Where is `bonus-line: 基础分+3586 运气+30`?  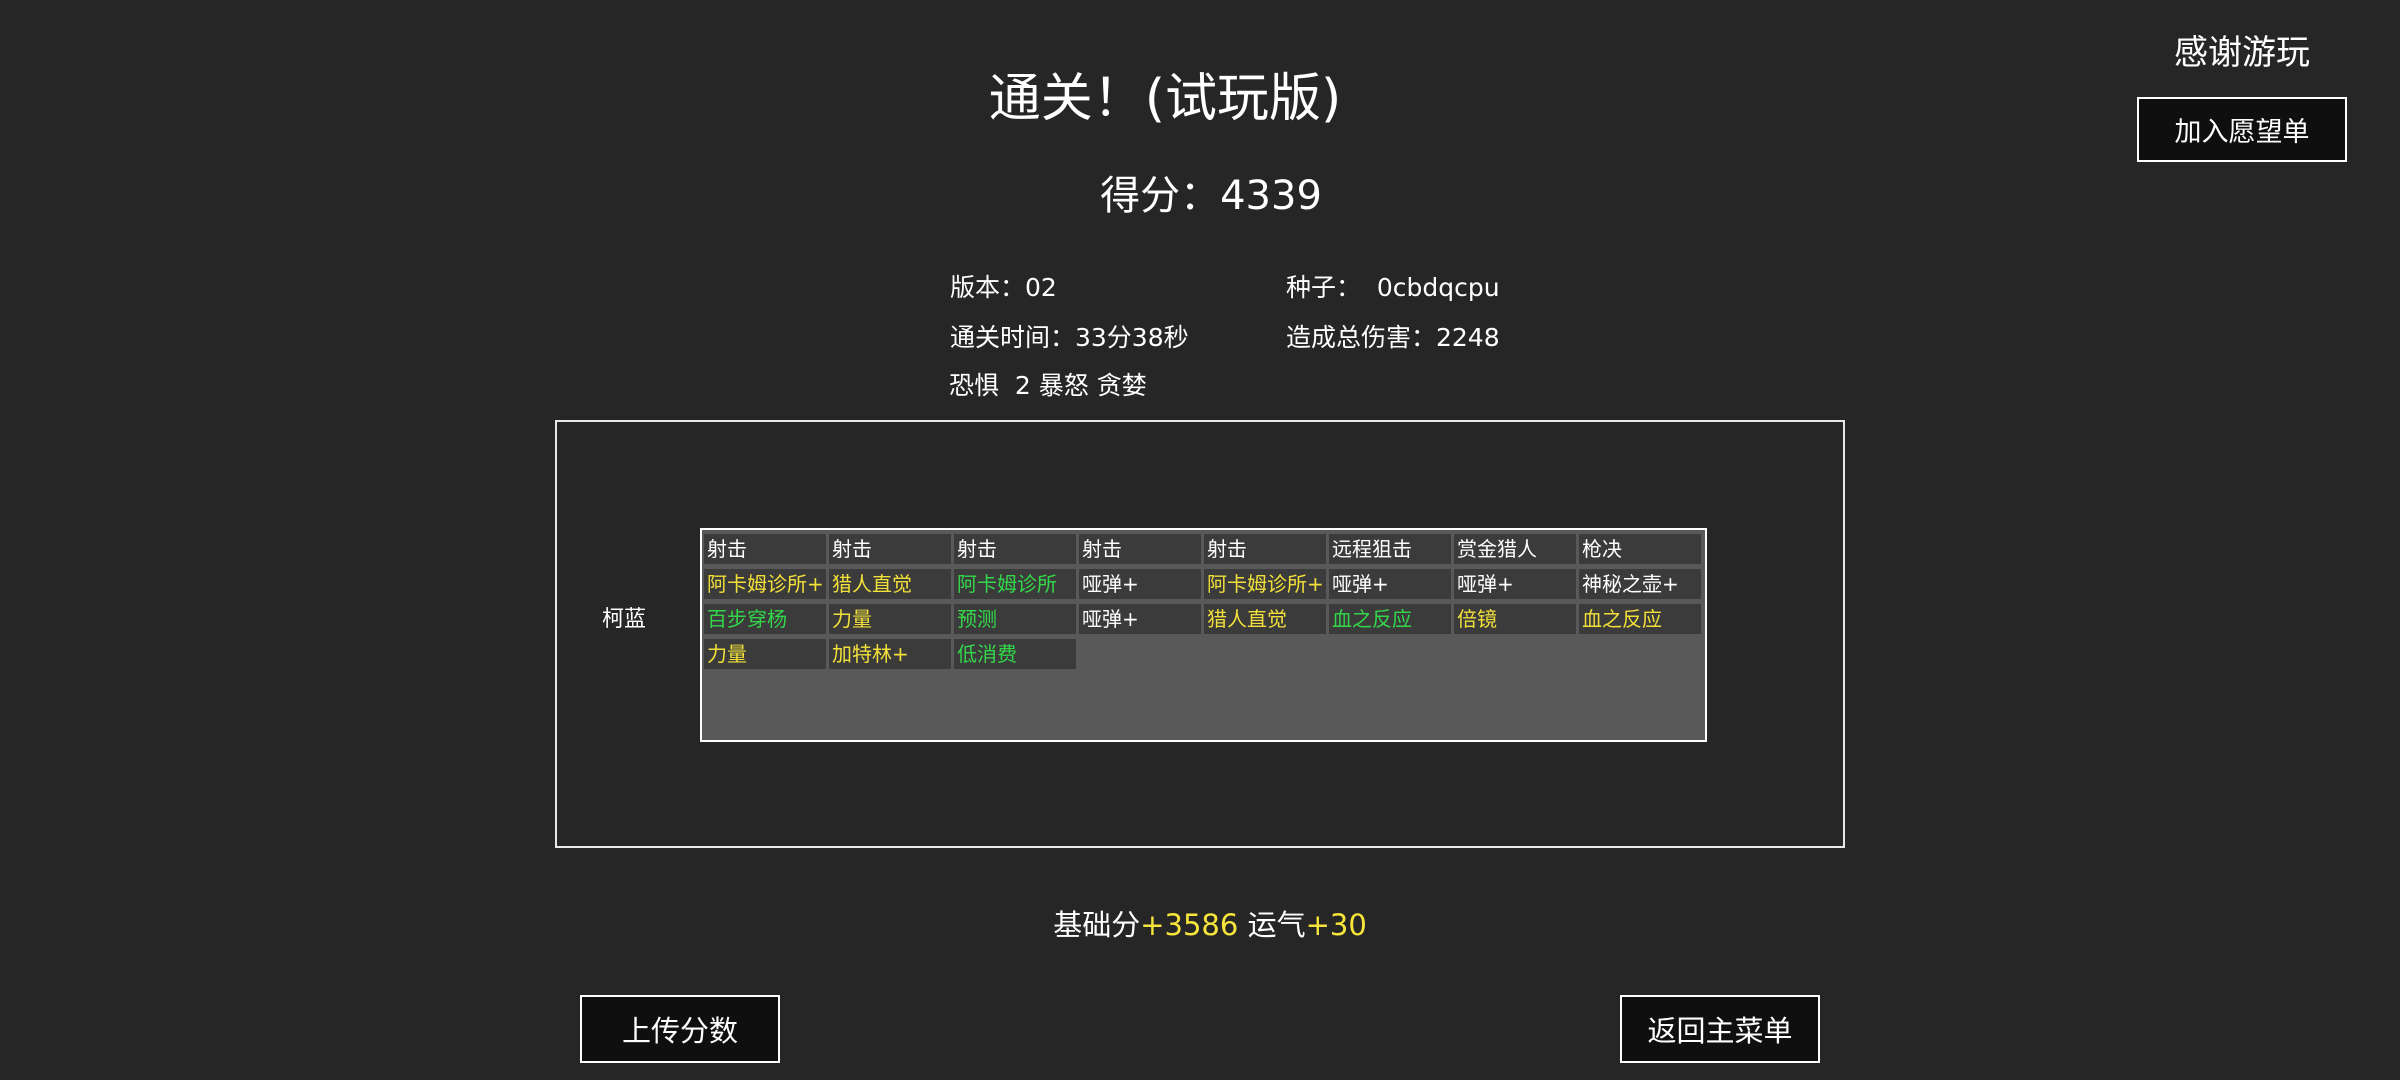 bonus-line: 基础分+3586 运气+30 is located at coordinates (1200, 925).